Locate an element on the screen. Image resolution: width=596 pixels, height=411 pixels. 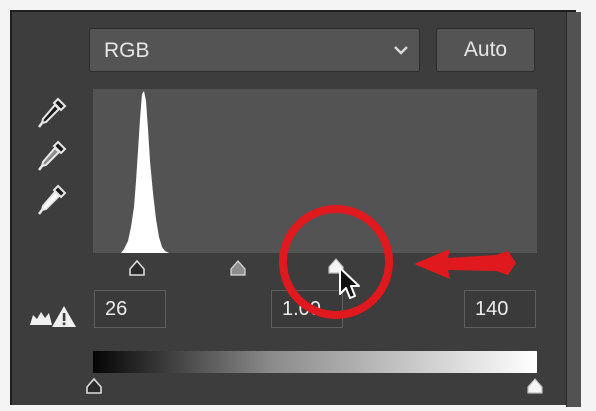
shadow-input-slider-handle is located at coordinates (137, 268).